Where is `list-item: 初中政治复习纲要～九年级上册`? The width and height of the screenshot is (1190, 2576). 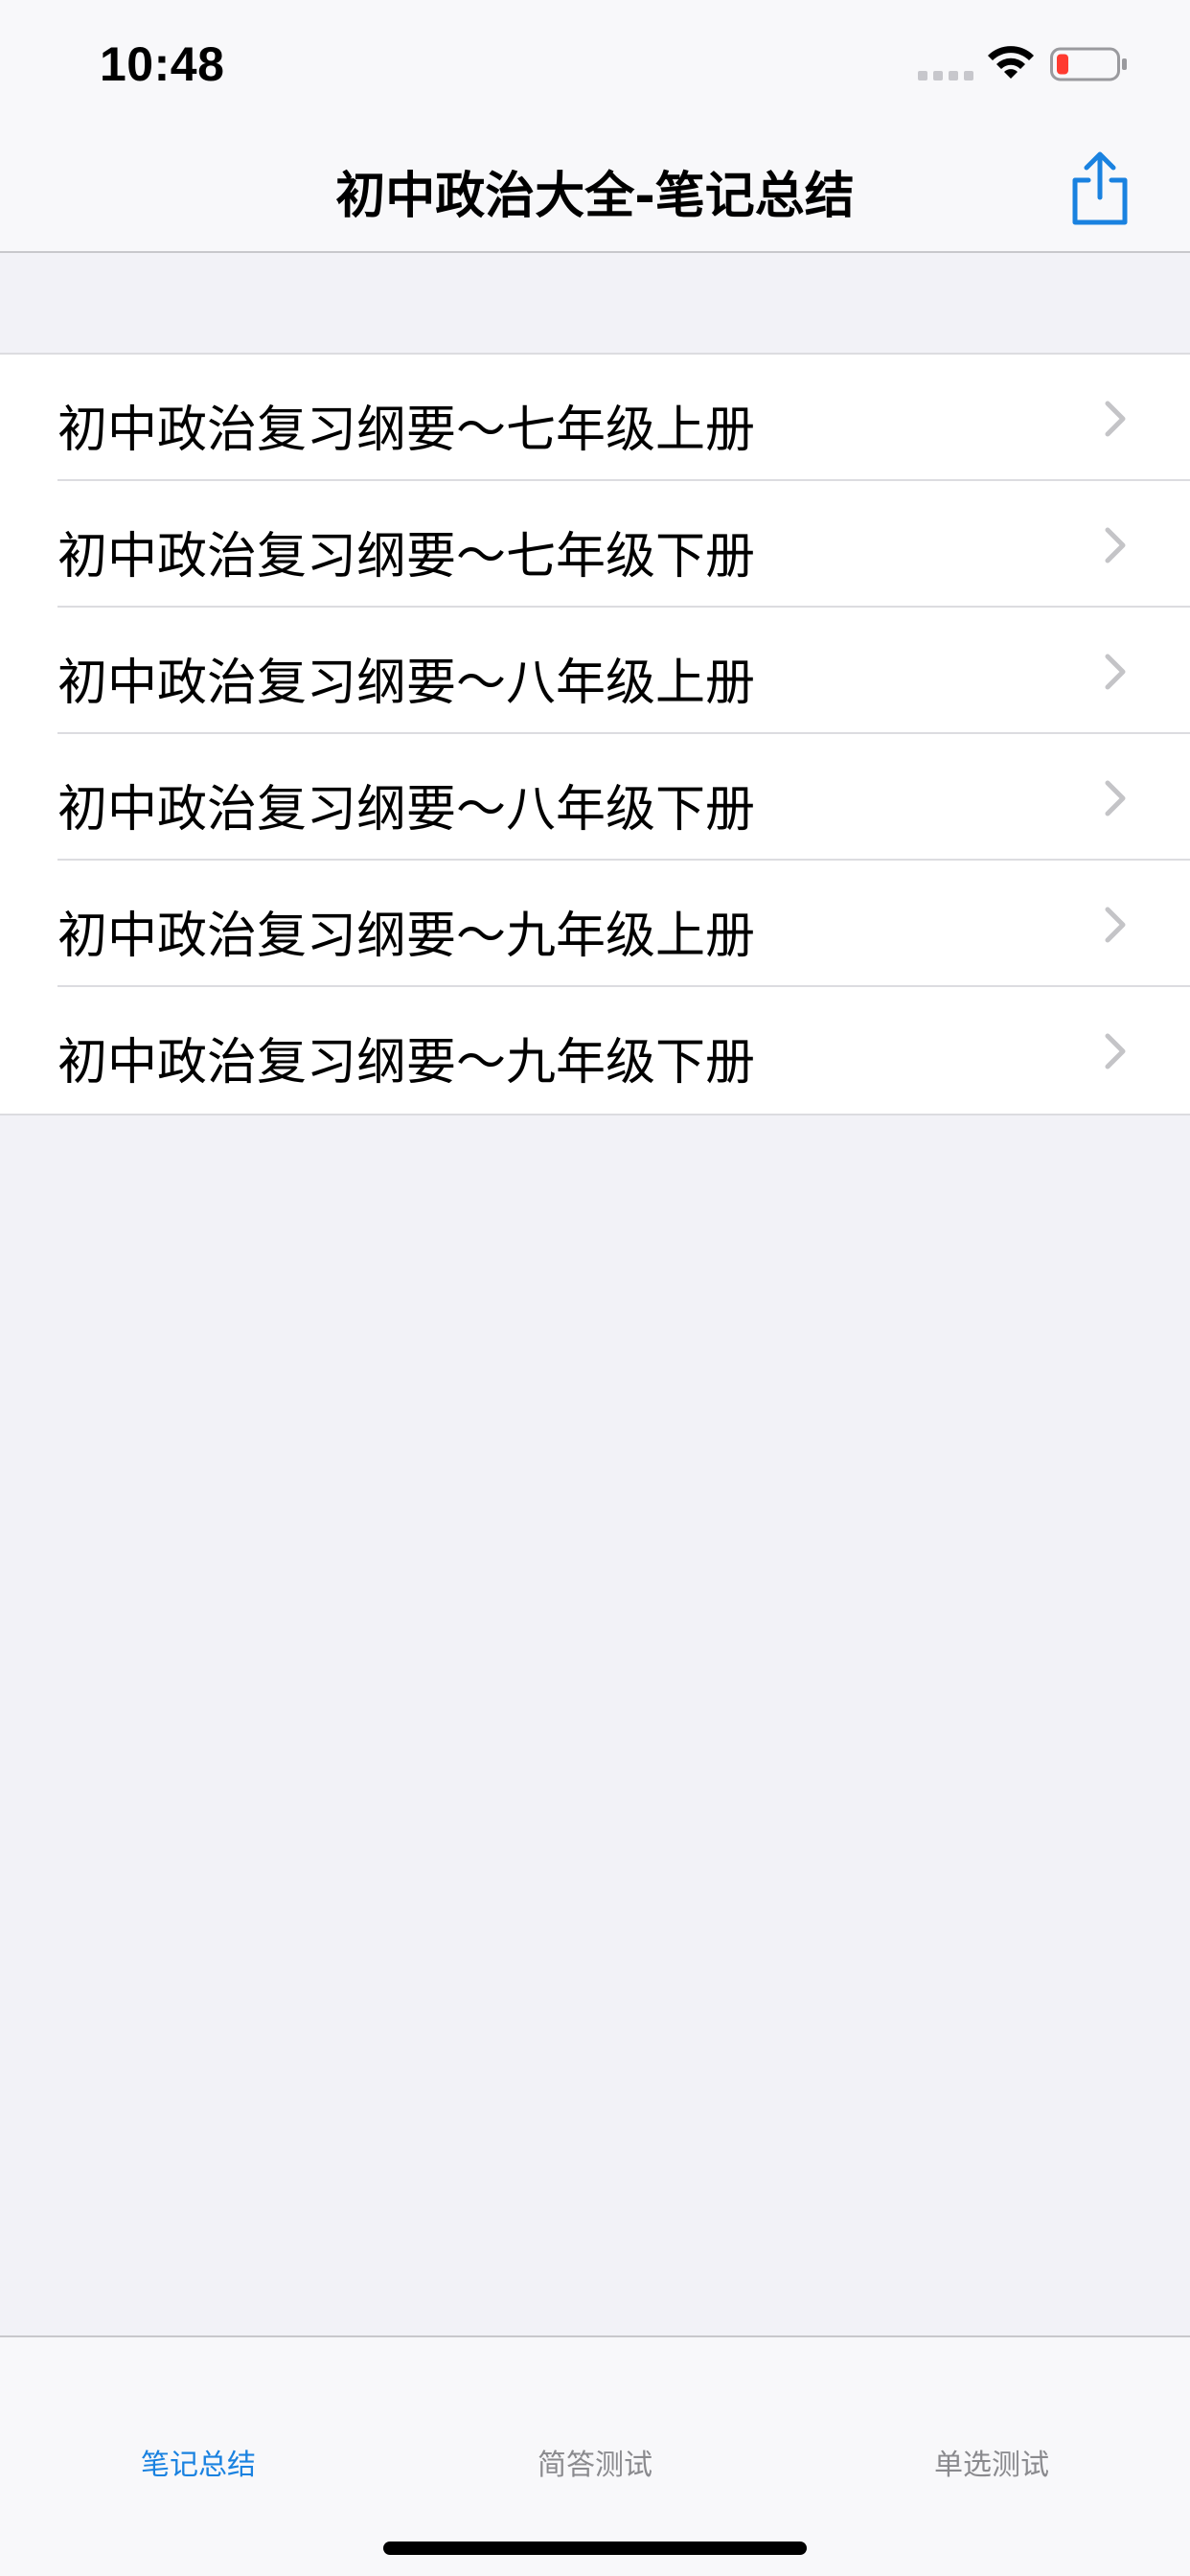 list-item: 初中政治复习纲要～九年级上册 is located at coordinates (595, 924).